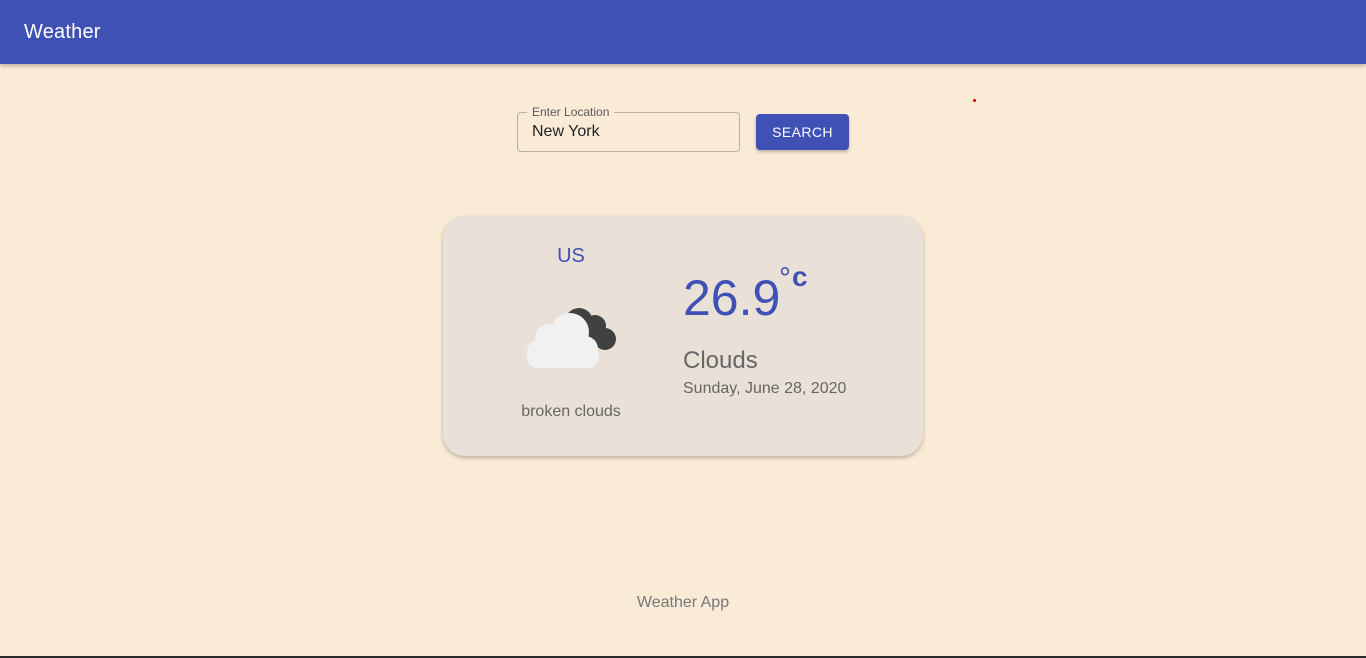  Describe the element at coordinates (974, 100) in the screenshot. I see `red-dot` at that location.